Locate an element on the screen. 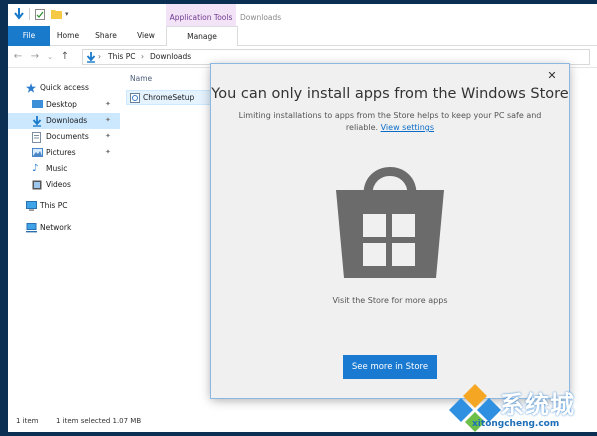 Image resolution: width=597 pixels, height=436 pixels. tab-file: File is located at coordinates (29, 36).